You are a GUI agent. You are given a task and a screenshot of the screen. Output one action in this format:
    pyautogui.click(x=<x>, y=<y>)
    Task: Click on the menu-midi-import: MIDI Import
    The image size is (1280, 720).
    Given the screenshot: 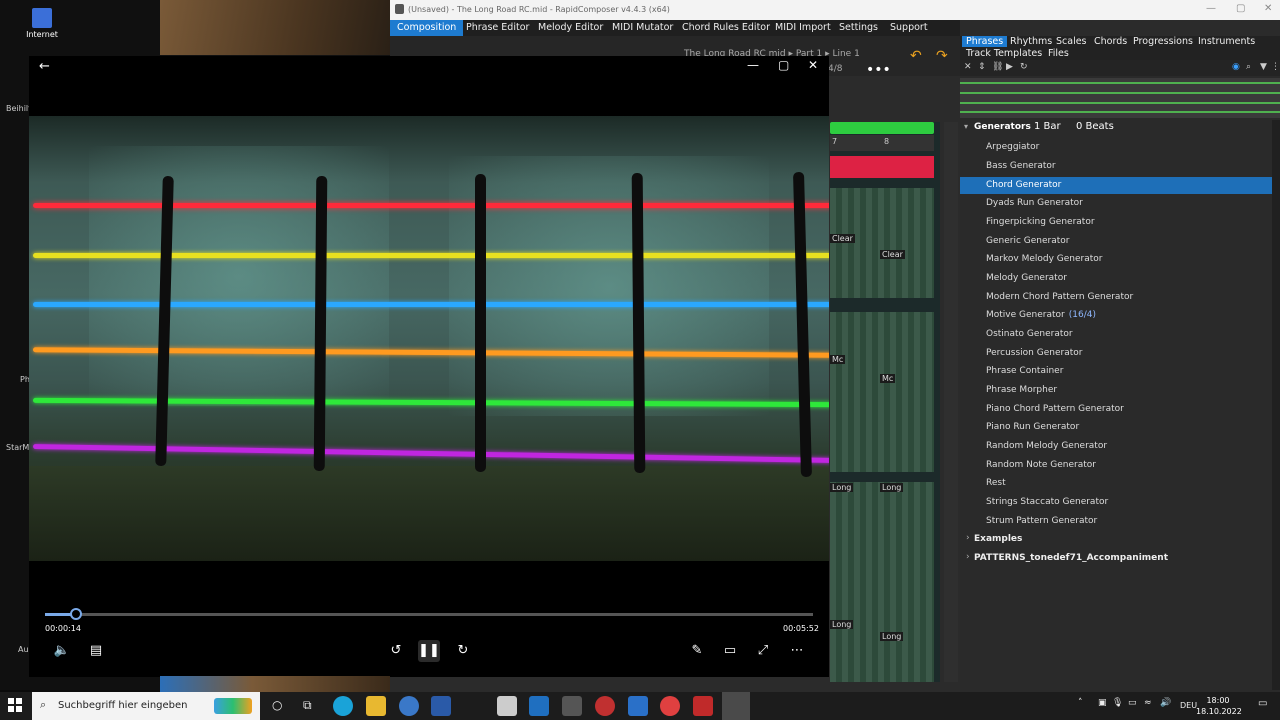 What is the action you would take?
    pyautogui.click(x=803, y=27)
    